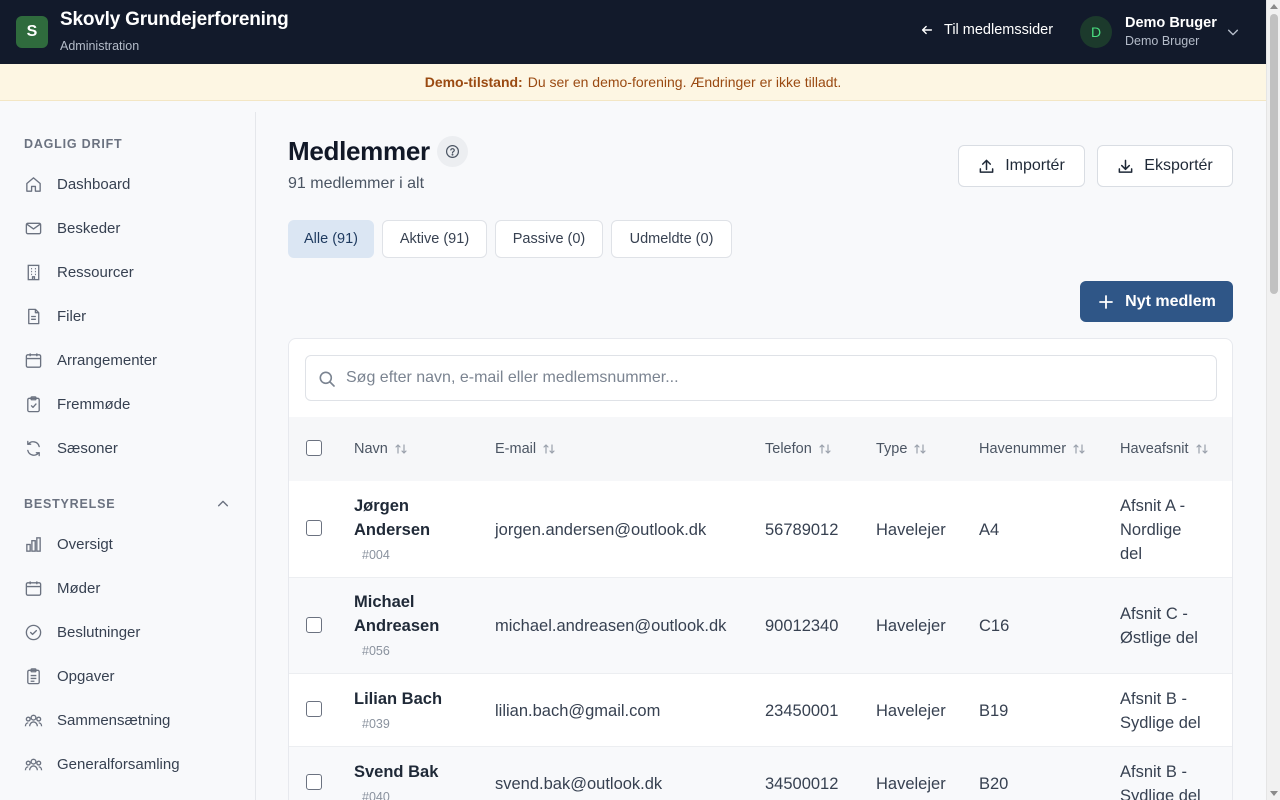 The image size is (1280, 800). I want to click on back-to-member-pages-link: Til medlemssider, so click(986, 30).